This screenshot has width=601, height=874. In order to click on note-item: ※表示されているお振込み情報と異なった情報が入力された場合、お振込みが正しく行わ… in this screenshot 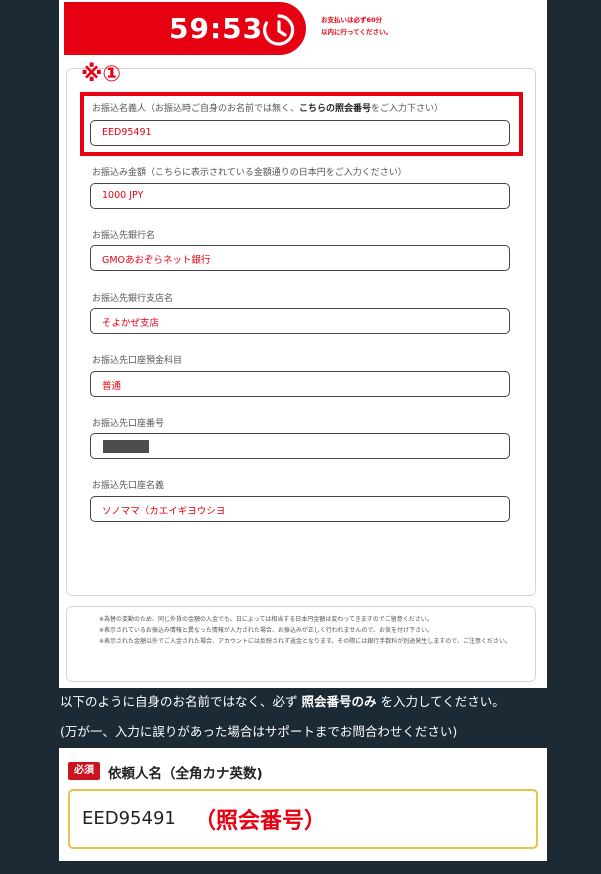, I will do `click(266, 630)`.